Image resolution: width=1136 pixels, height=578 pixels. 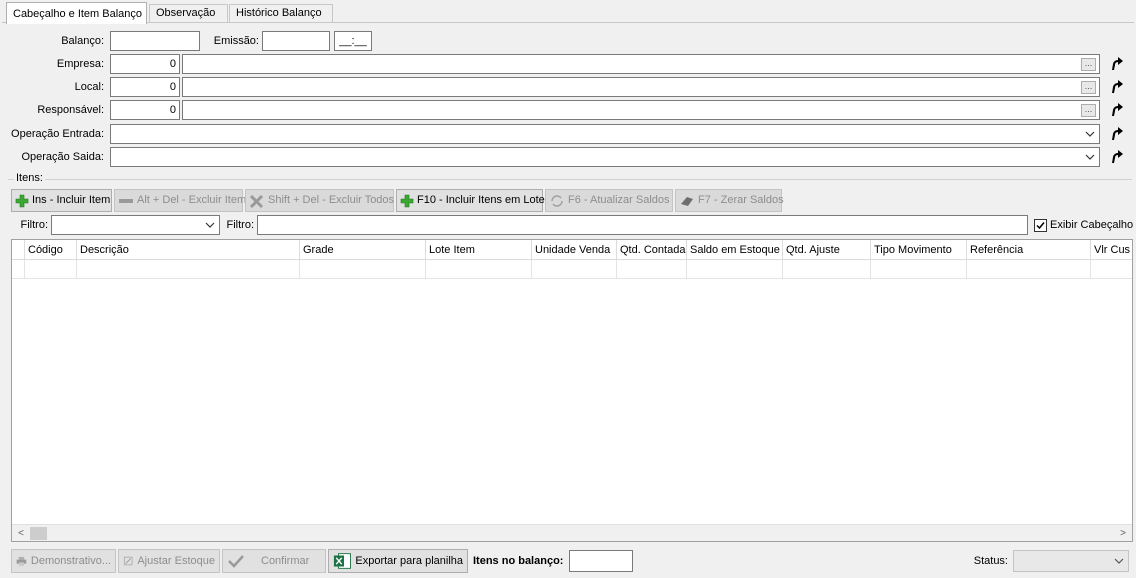 I want to click on incluir-lote-label: F10 - Incluir Itens em Lote, so click(x=481, y=200).